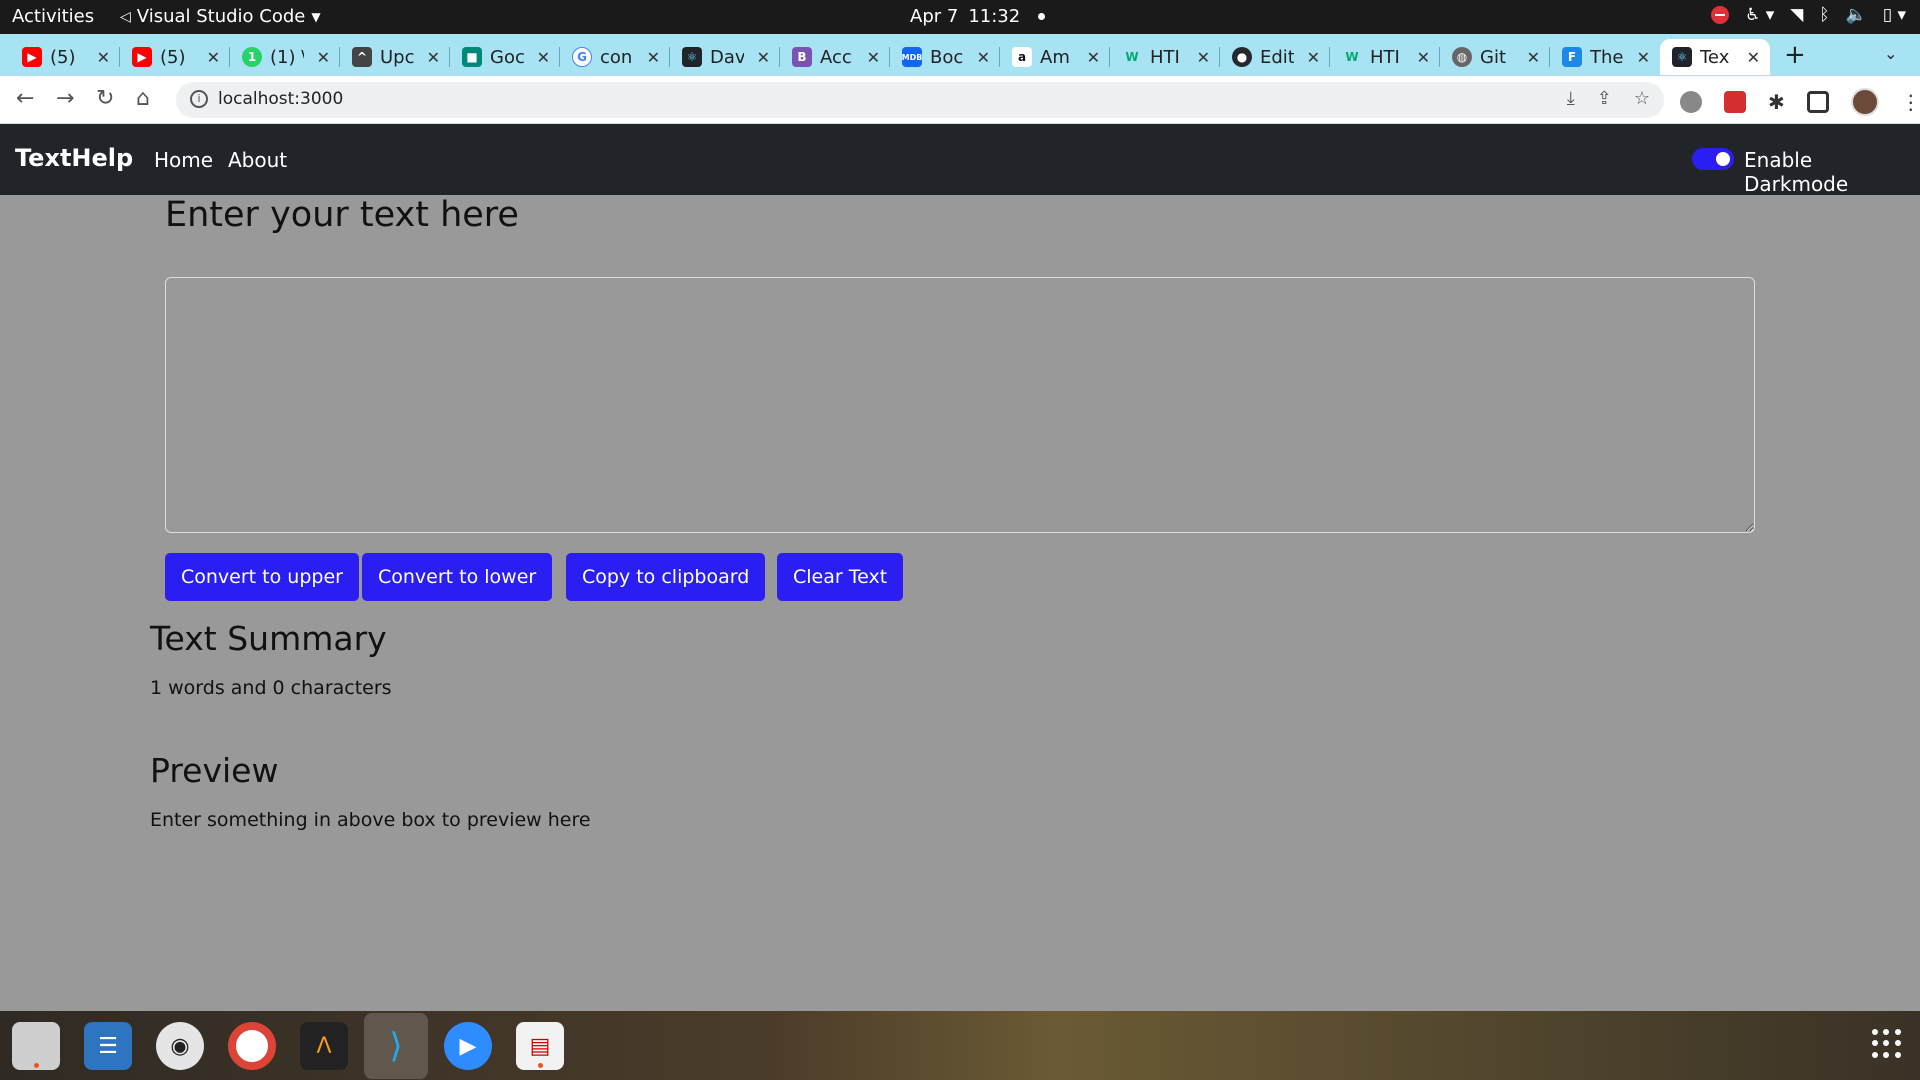 This screenshot has height=1080, width=1920. I want to click on side-panel-icon, so click(1817, 102).